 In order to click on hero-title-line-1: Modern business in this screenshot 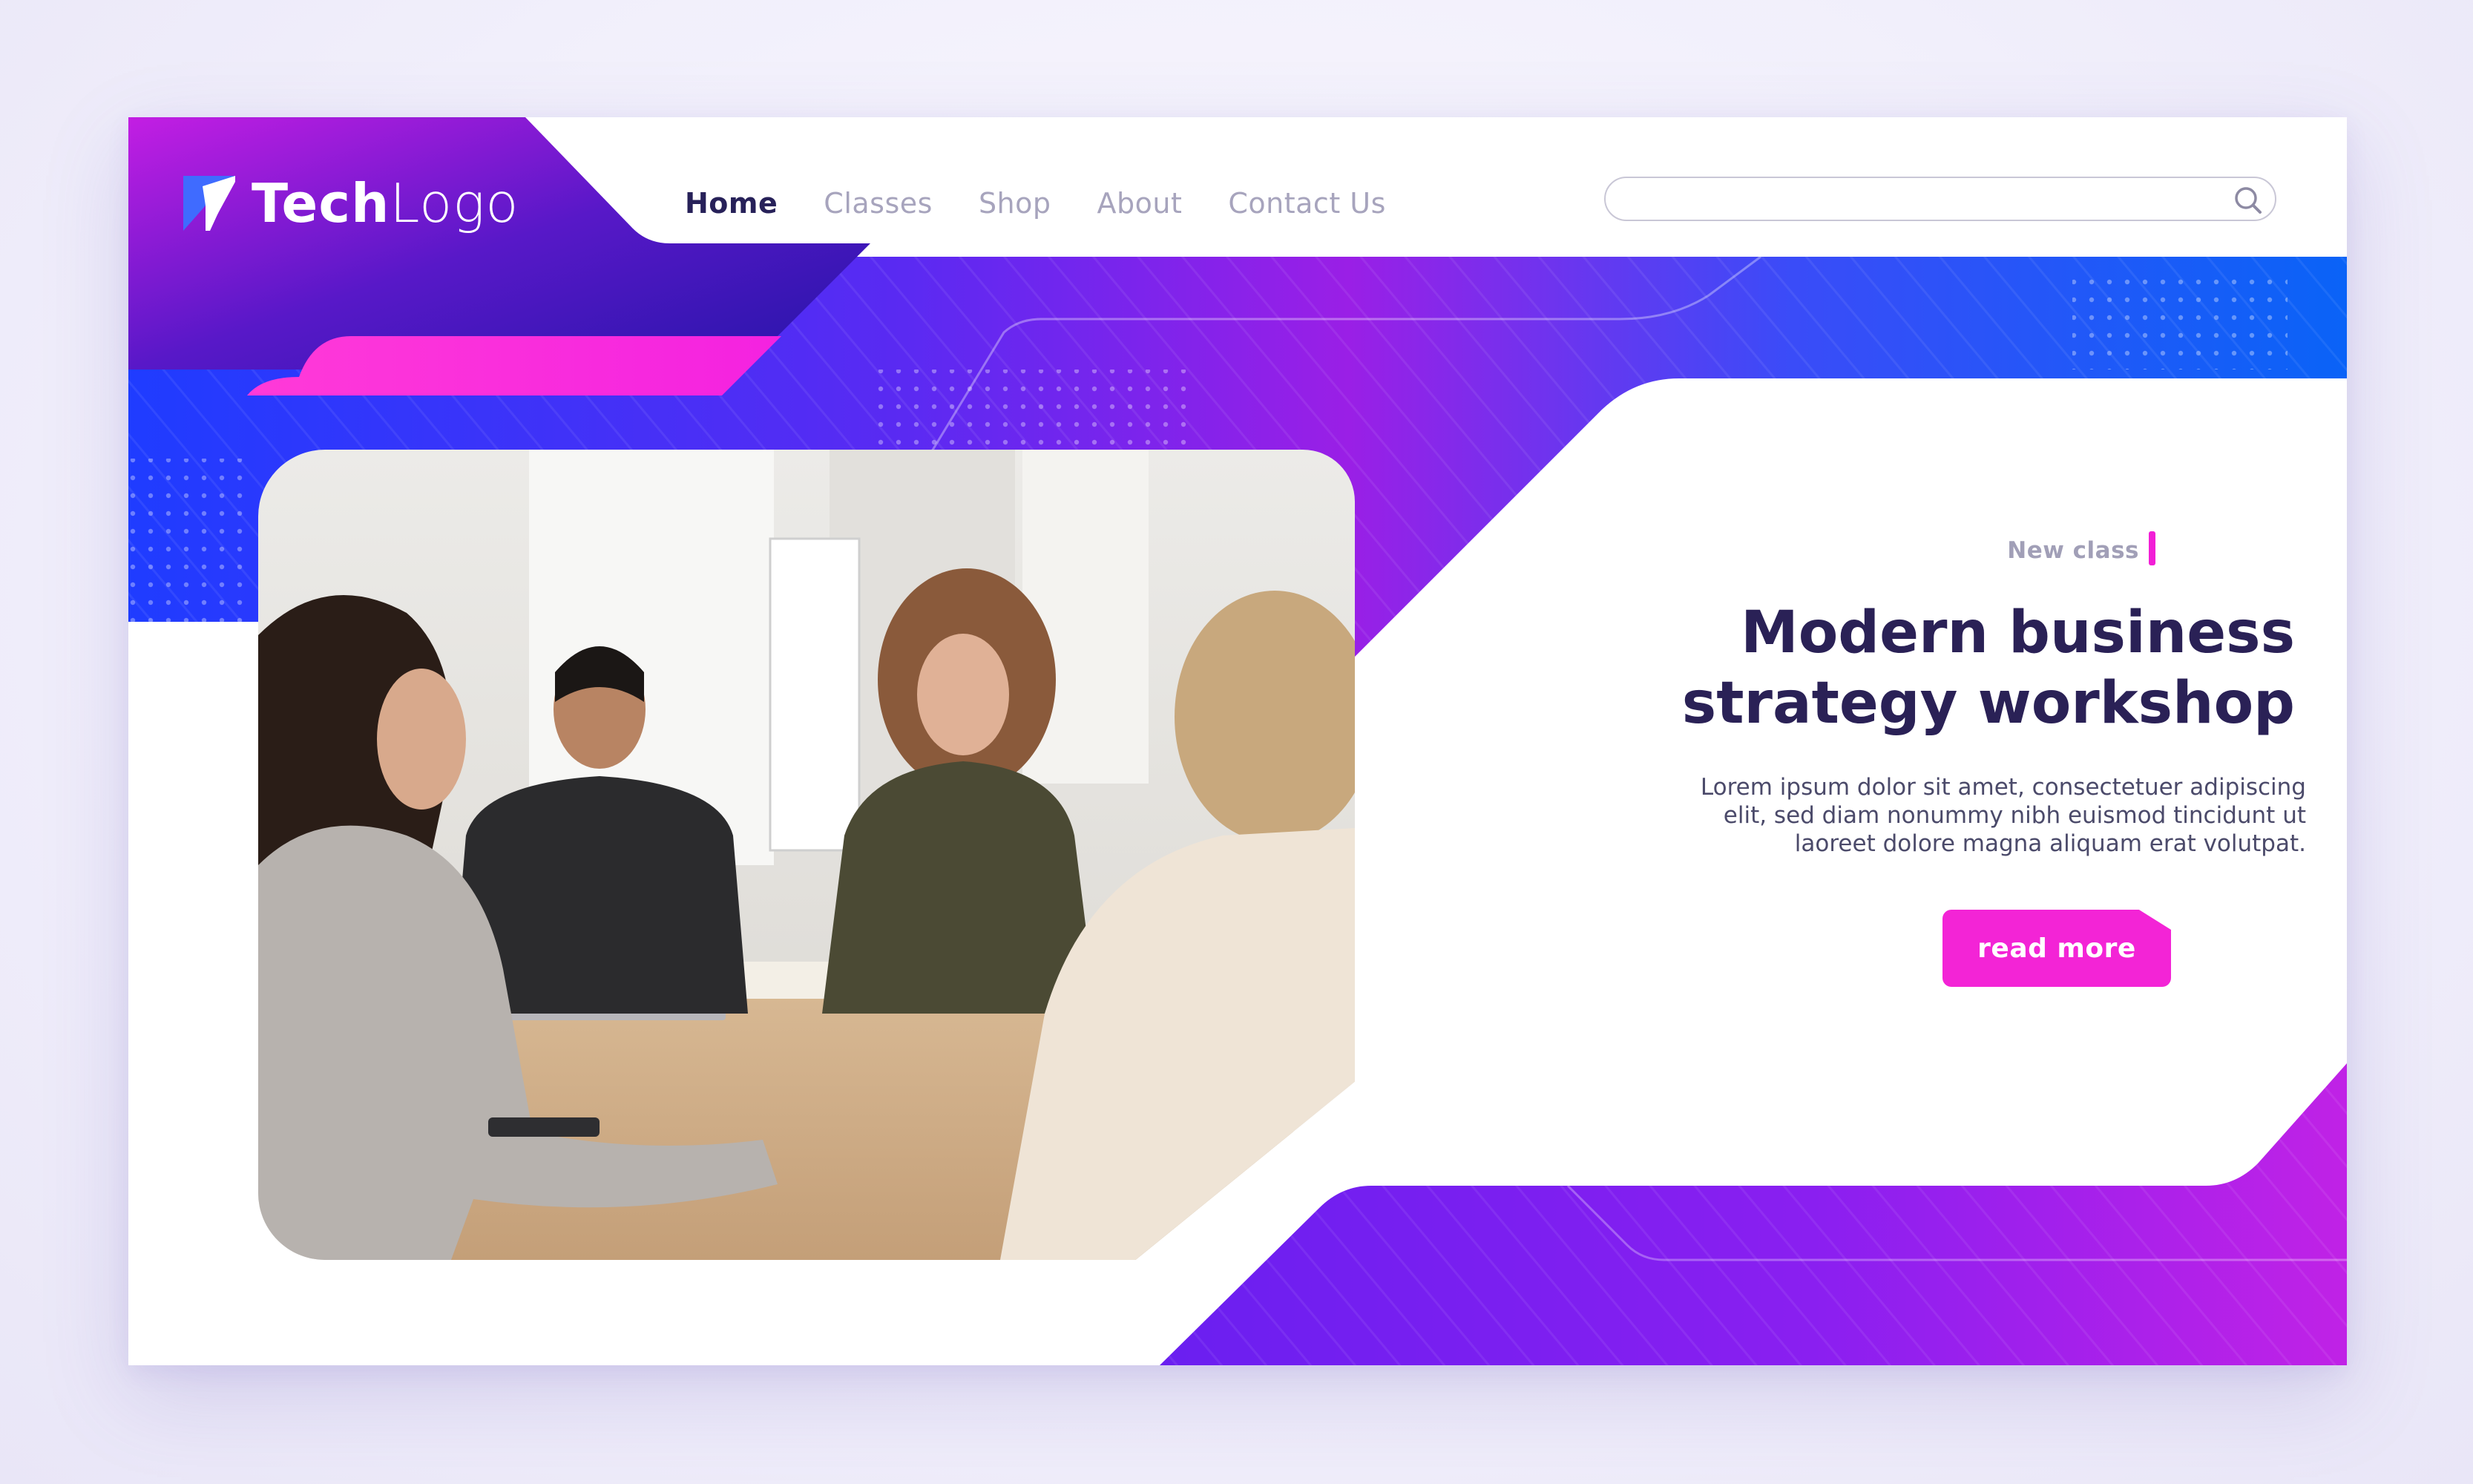, I will do `click(2018, 633)`.